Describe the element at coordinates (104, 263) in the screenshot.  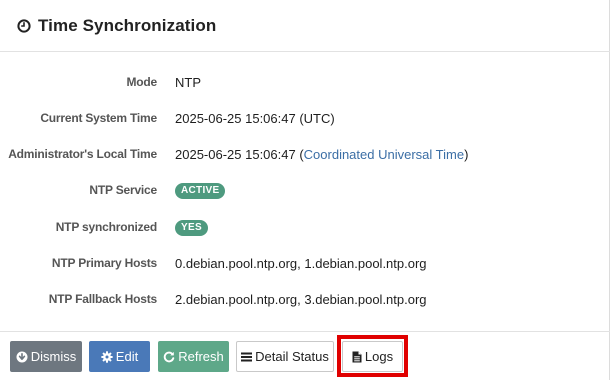
I see `row-label: NTP Primary Hosts` at that location.